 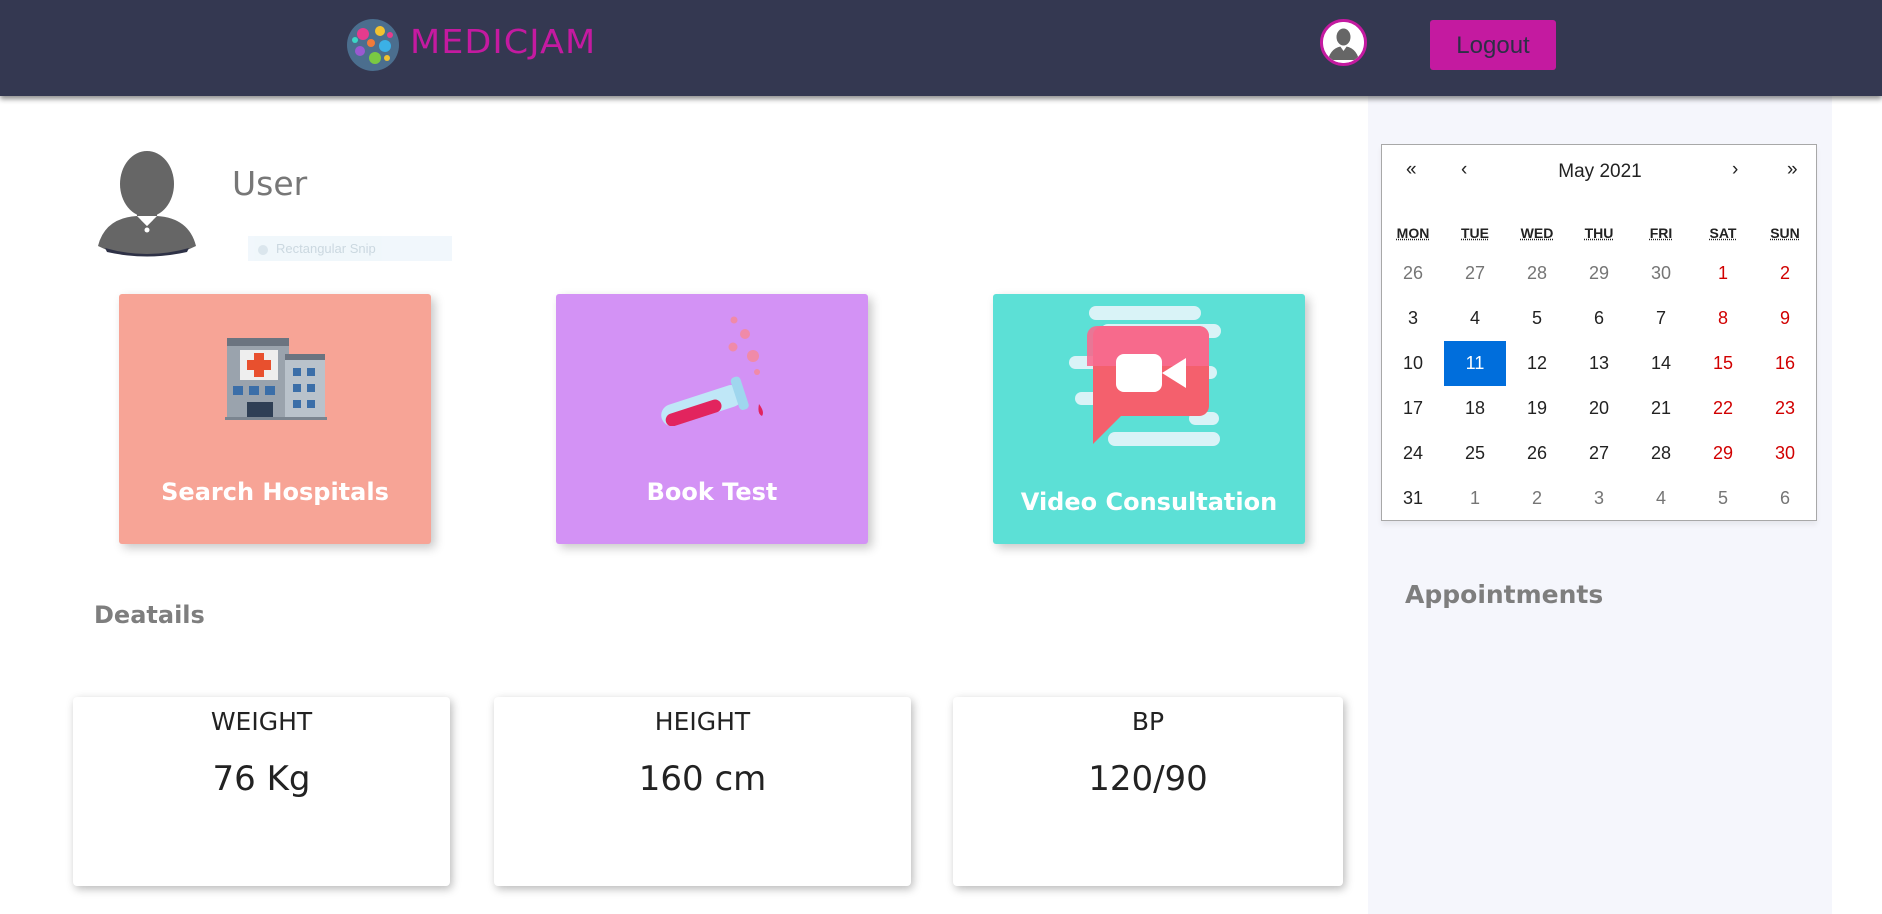 I want to click on calendar-day: 21, so click(x=1661, y=408).